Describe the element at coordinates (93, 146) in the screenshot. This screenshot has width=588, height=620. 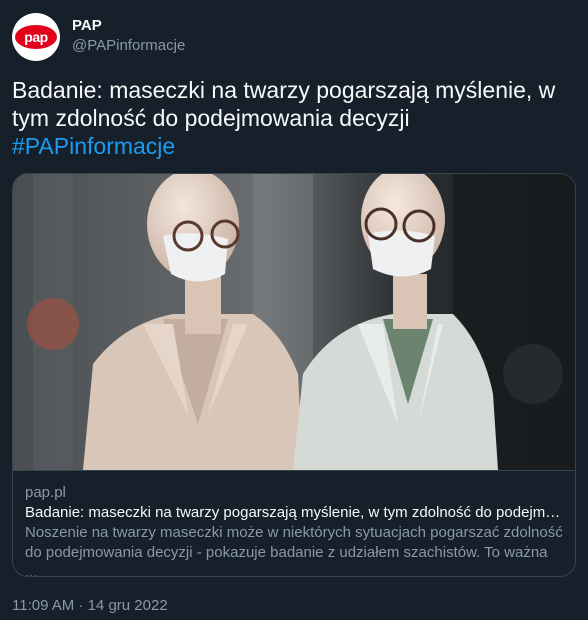
I see `hashtag-link: #PAPinformacje` at that location.